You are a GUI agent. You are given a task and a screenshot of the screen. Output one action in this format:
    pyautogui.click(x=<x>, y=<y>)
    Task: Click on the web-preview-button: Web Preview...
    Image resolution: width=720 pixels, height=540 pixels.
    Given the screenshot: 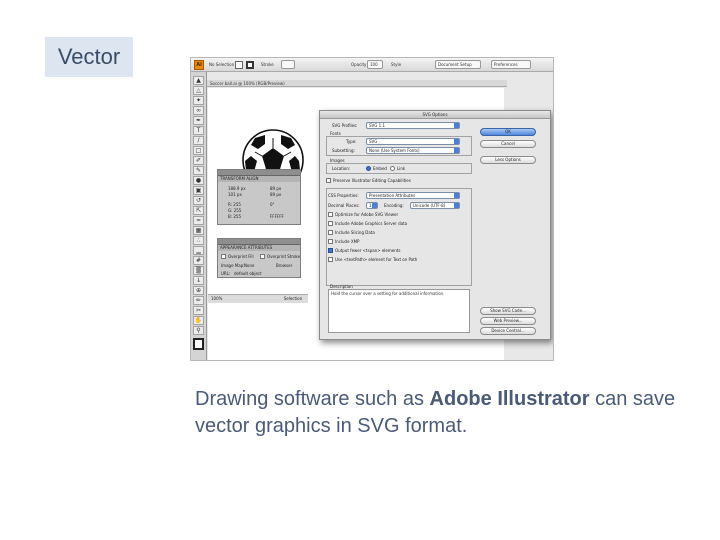 What is the action you would take?
    pyautogui.click(x=508, y=321)
    